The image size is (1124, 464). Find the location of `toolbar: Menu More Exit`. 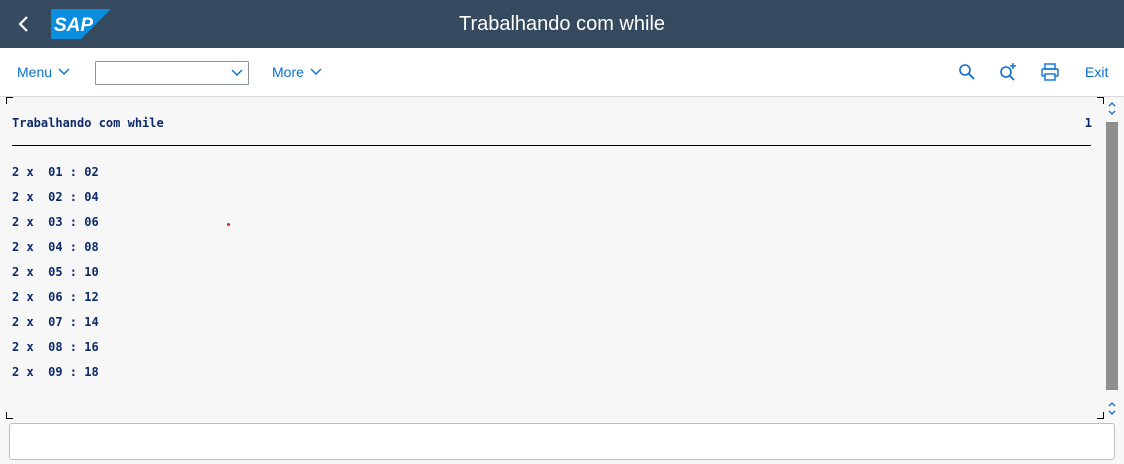

toolbar: Menu More Exit is located at coordinates (562, 72).